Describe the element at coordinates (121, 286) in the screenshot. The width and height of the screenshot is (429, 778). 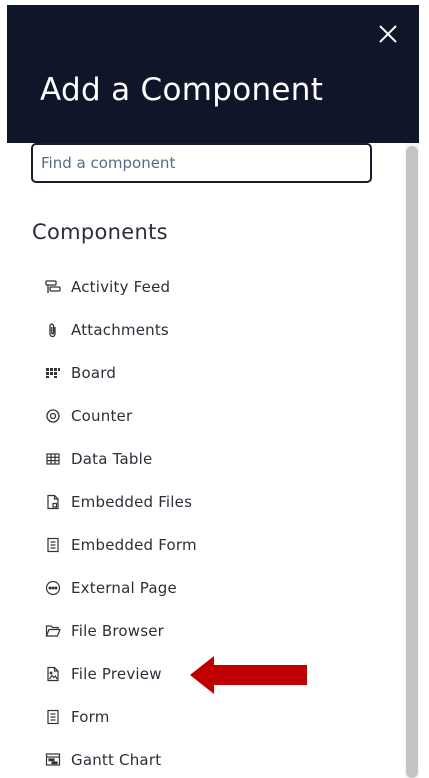
I see `list-item-label: Activity Feed` at that location.